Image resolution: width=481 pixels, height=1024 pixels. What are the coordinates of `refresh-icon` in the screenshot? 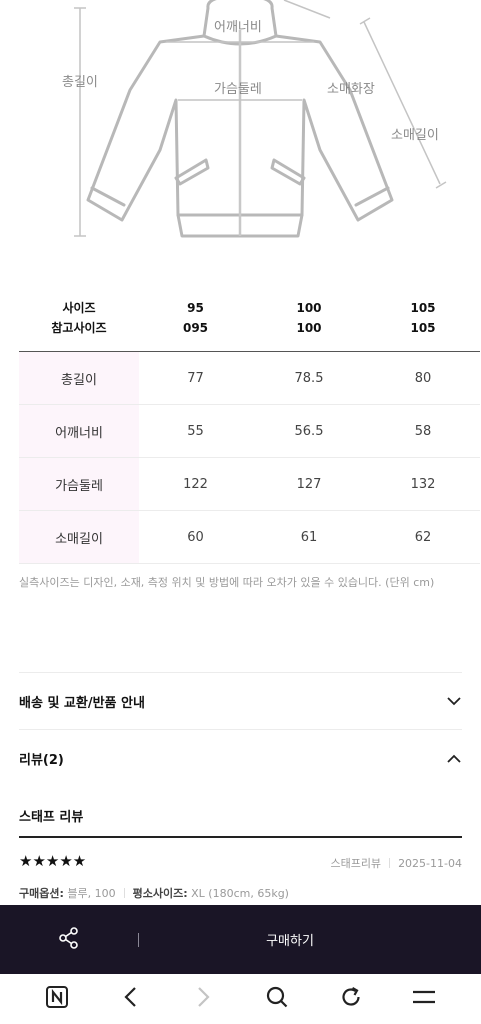 It's located at (351, 999).